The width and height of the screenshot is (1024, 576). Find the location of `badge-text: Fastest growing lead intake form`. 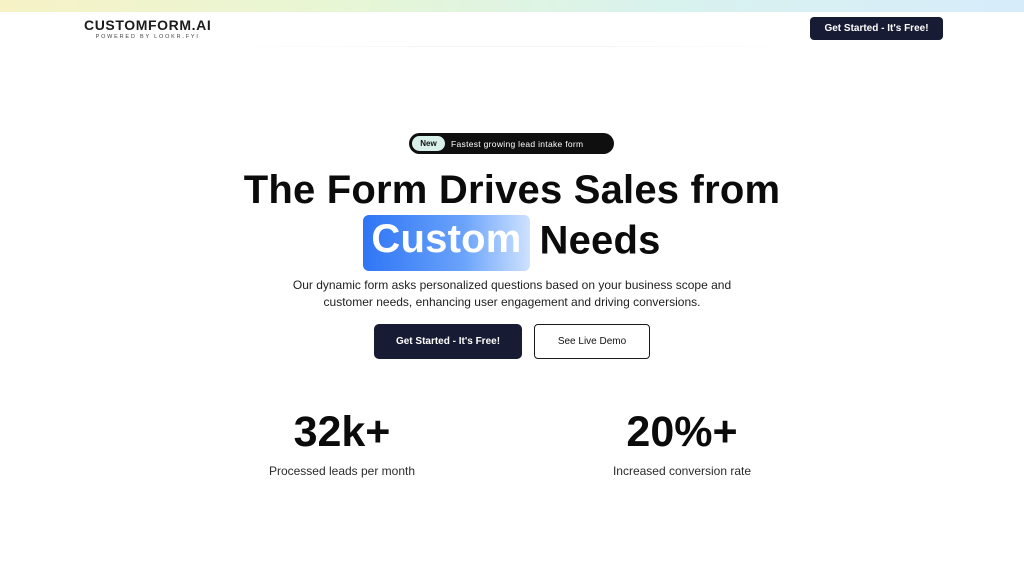

badge-text: Fastest growing lead intake form is located at coordinates (517, 143).